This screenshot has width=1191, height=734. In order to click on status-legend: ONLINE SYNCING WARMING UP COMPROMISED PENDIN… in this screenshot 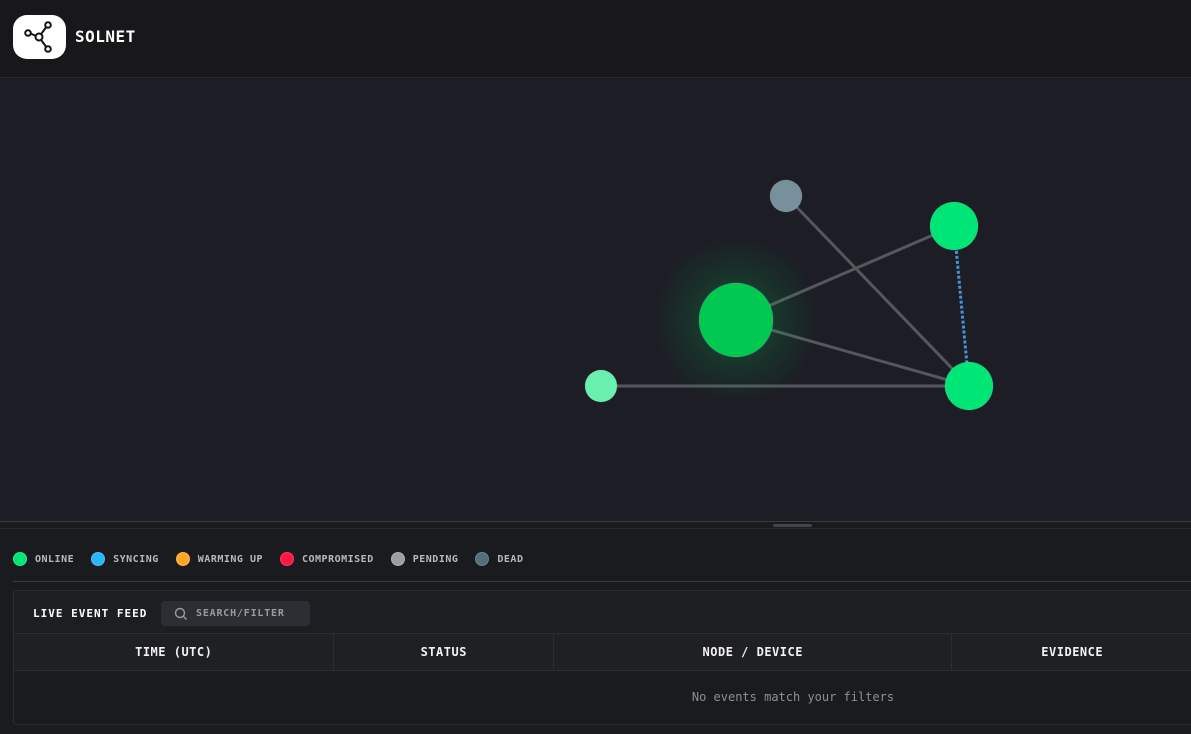, I will do `click(276, 559)`.